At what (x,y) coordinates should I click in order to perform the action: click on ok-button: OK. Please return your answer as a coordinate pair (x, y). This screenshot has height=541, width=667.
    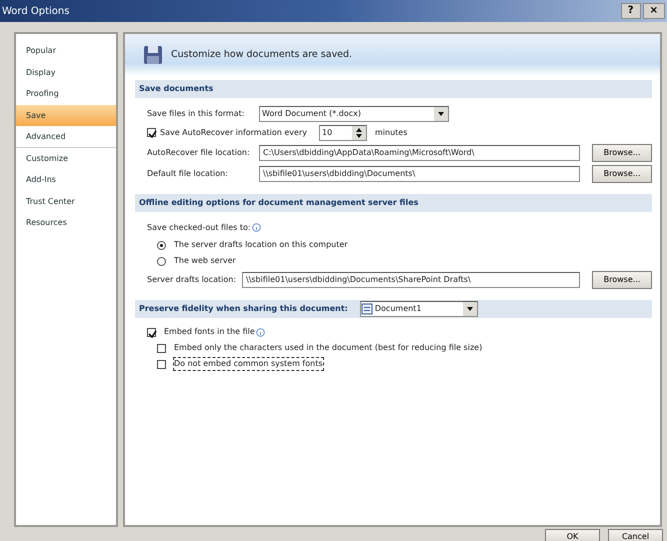
    Looking at the image, I should click on (572, 535).